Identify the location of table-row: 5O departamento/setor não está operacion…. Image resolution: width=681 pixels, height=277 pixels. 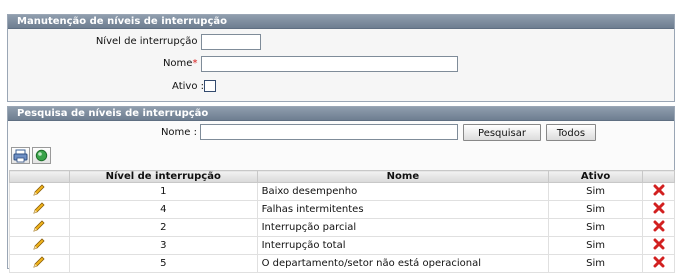
(342, 263).